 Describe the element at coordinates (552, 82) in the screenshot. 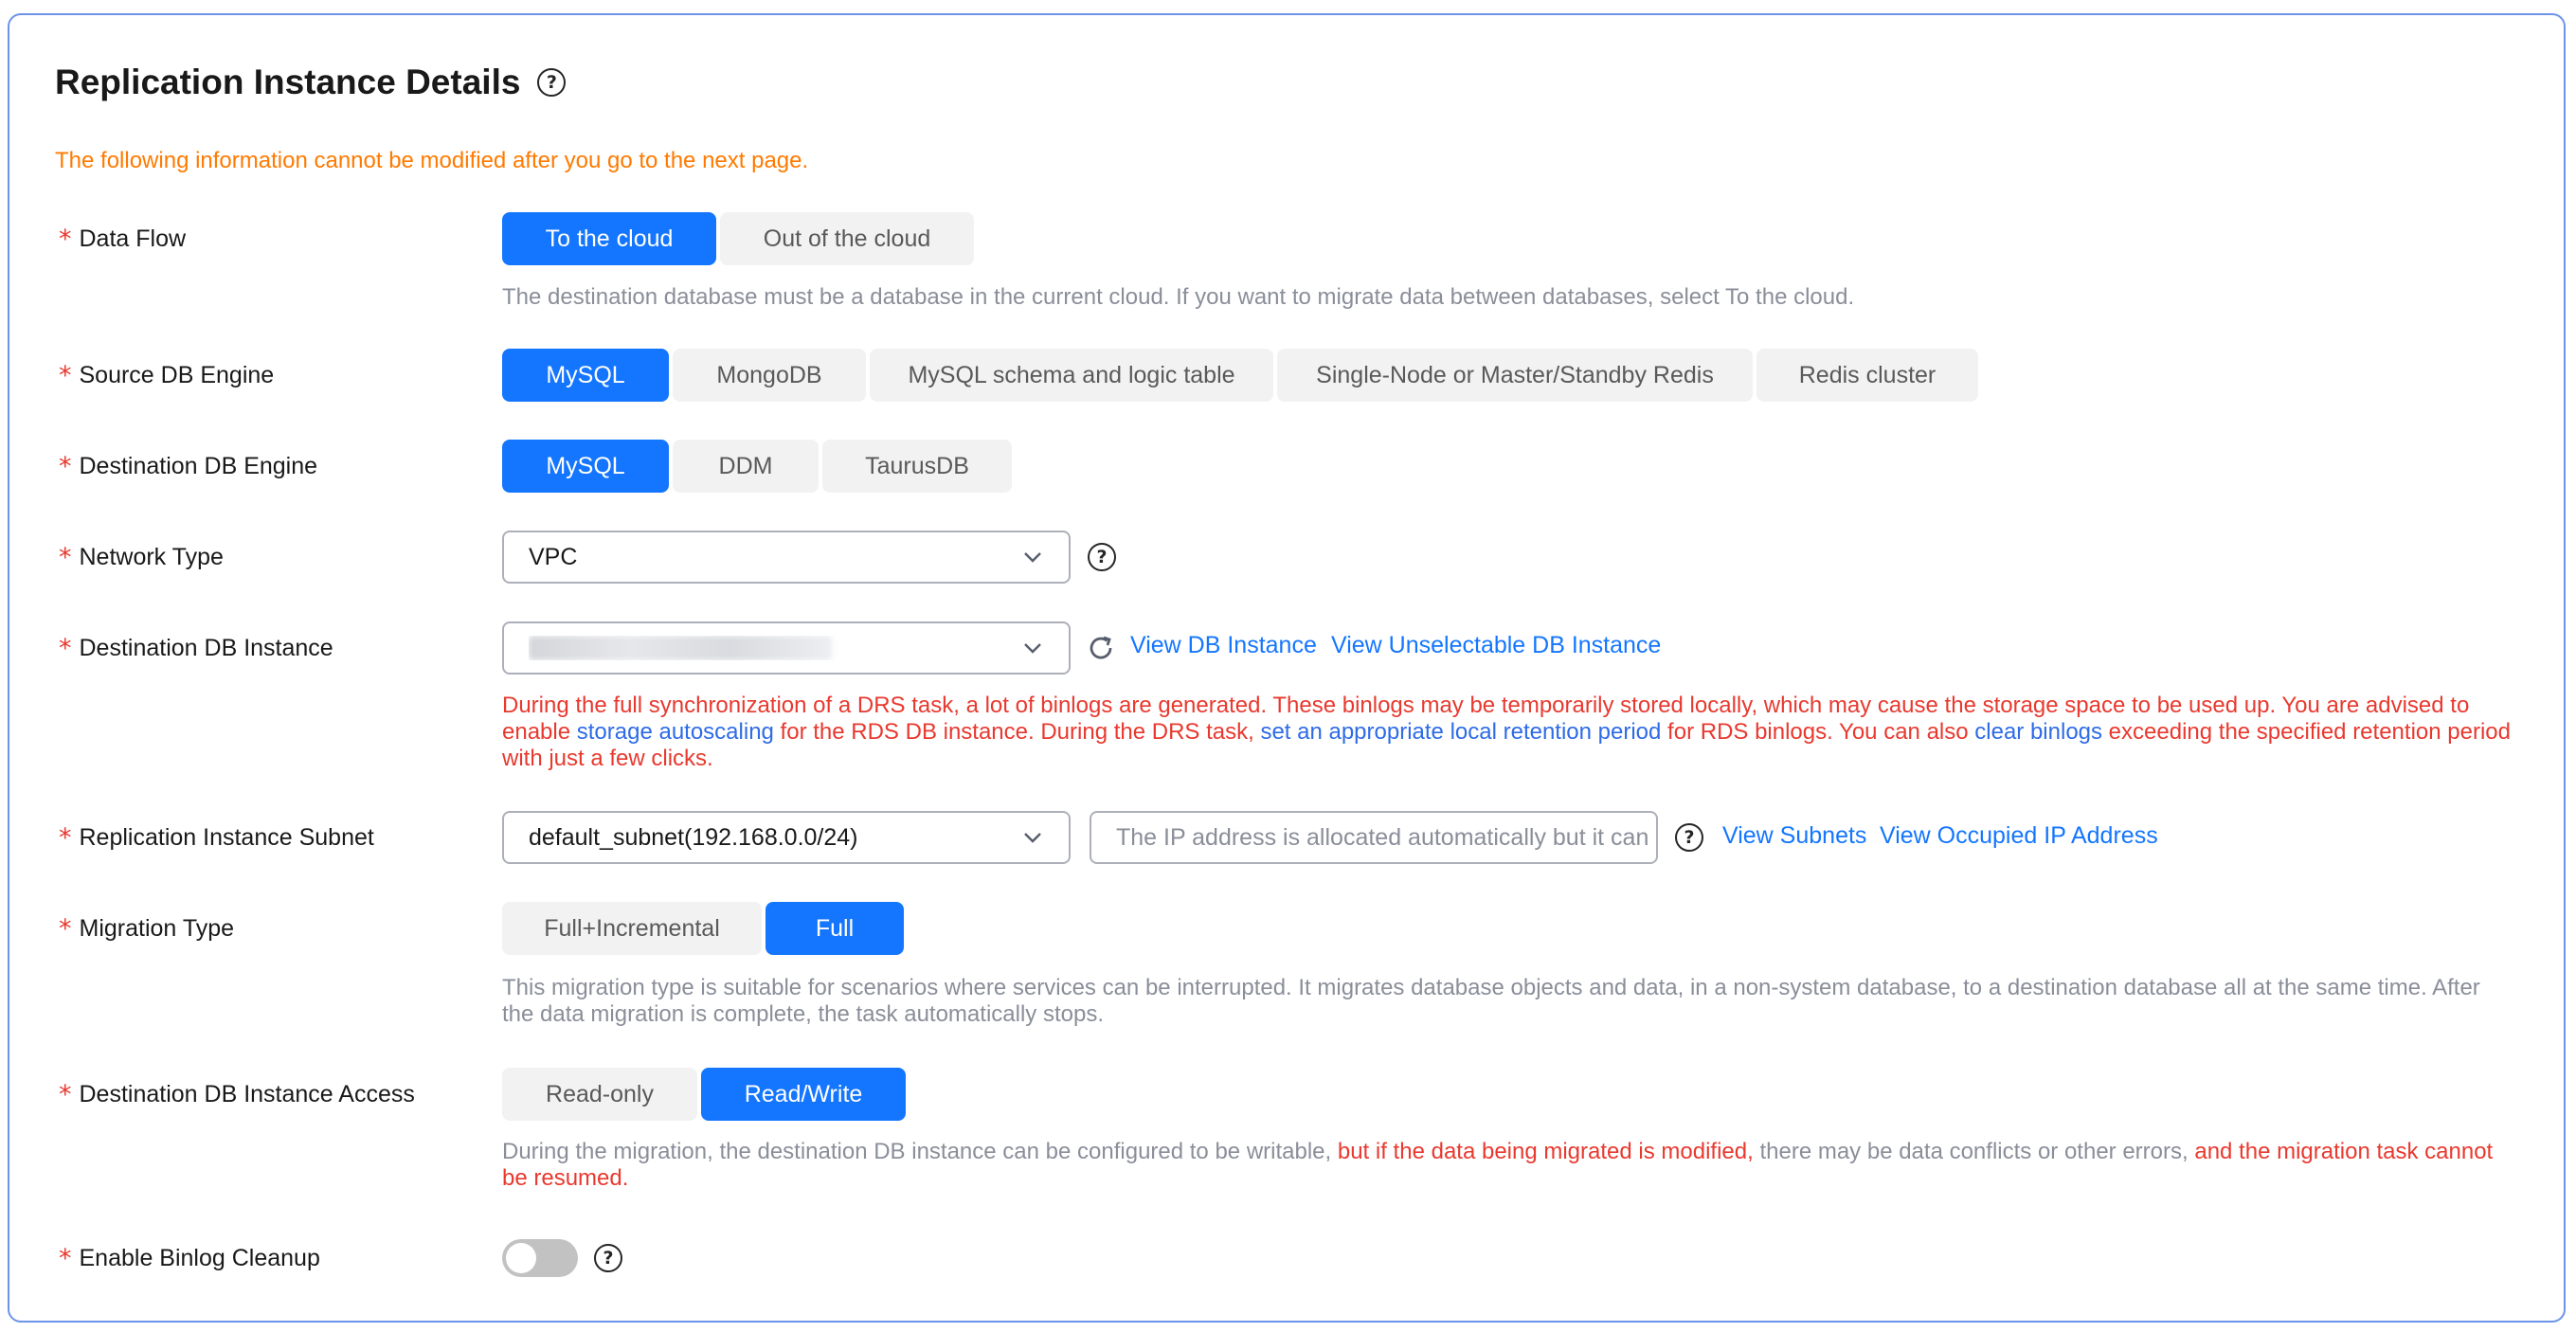

I see `help-icon: ?` at that location.